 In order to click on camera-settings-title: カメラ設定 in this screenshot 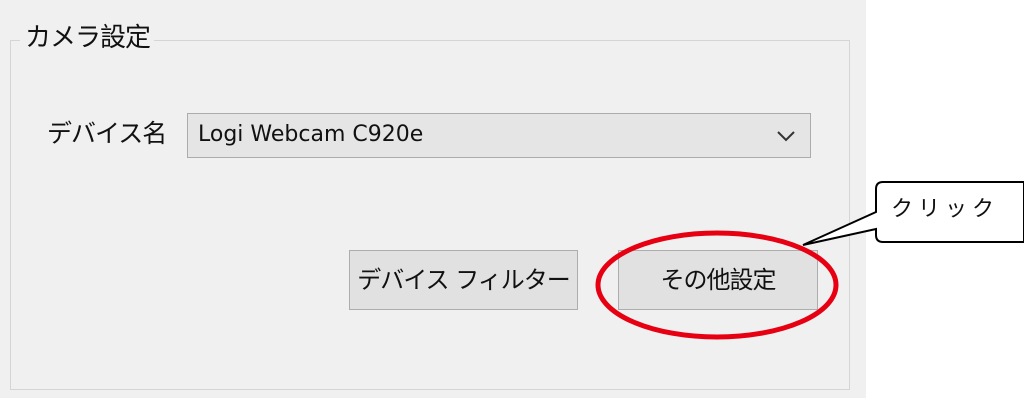, I will do `click(87, 38)`.